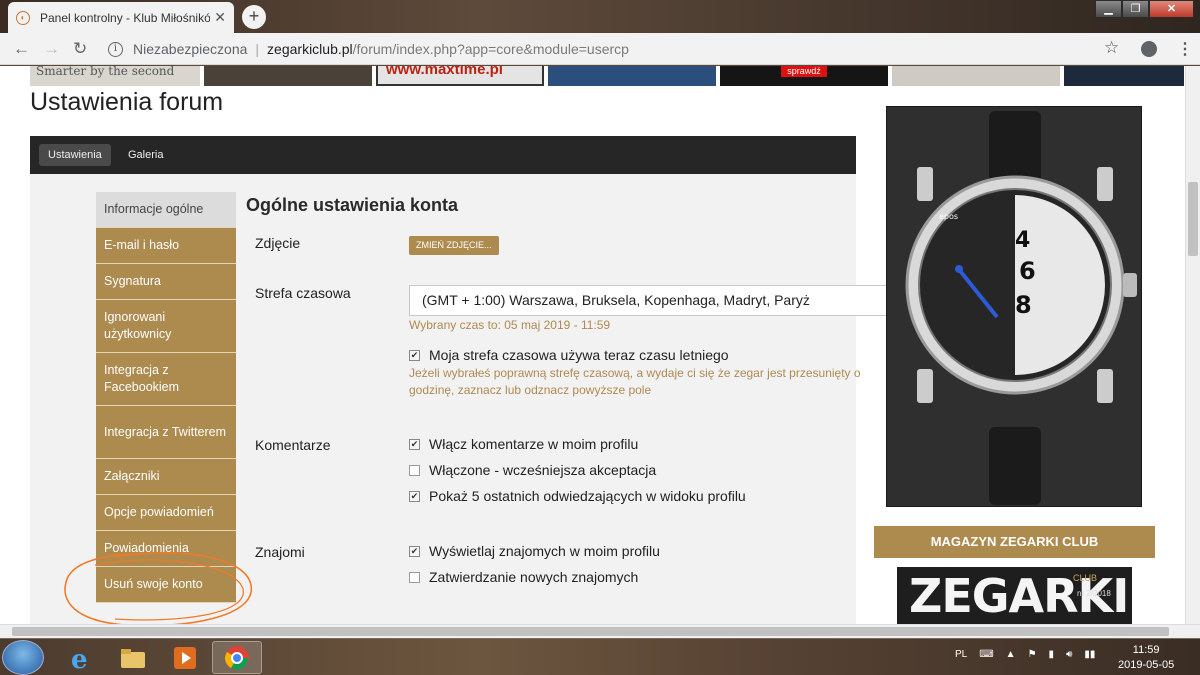 This screenshot has width=1200, height=675. I want to click on comments-option-row: Włączone - wcześniejsza akceptacja, so click(532, 470).